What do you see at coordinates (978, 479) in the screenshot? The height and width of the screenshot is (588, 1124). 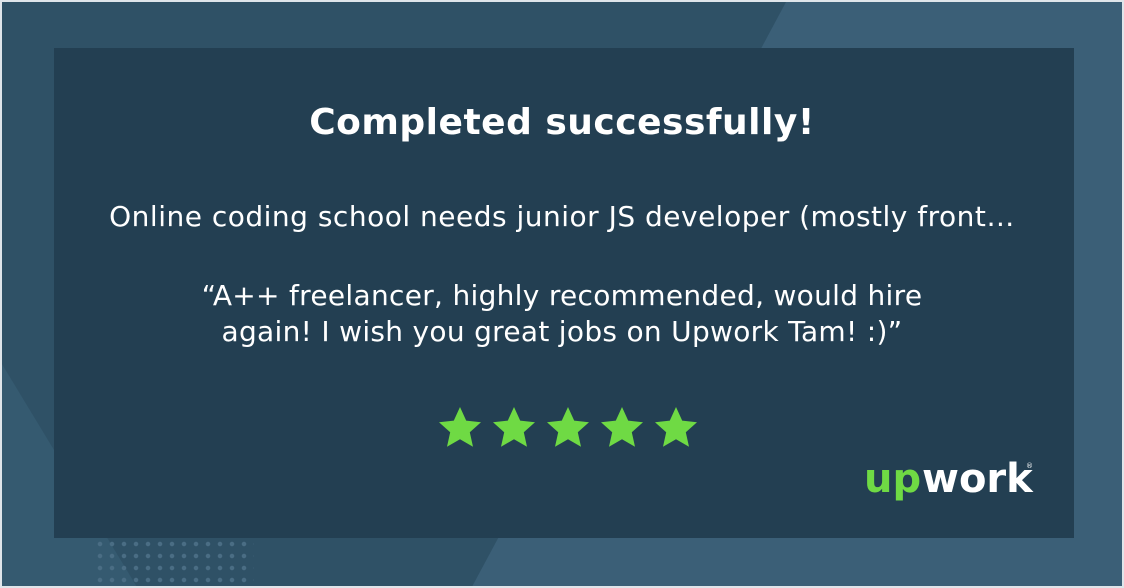 I see `svg-text: work` at bounding box center [978, 479].